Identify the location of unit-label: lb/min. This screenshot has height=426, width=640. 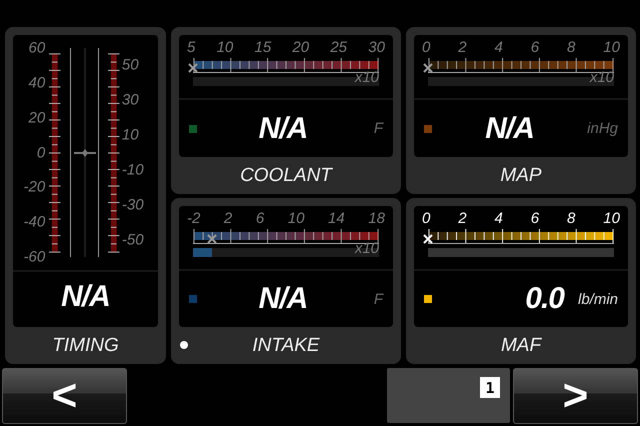
(598, 299).